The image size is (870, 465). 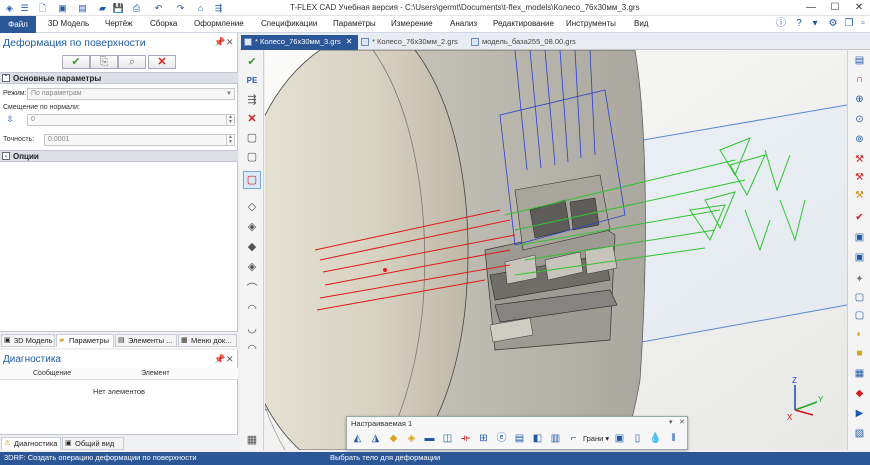 I want to click on col-message: Сообщение, so click(x=52, y=373).